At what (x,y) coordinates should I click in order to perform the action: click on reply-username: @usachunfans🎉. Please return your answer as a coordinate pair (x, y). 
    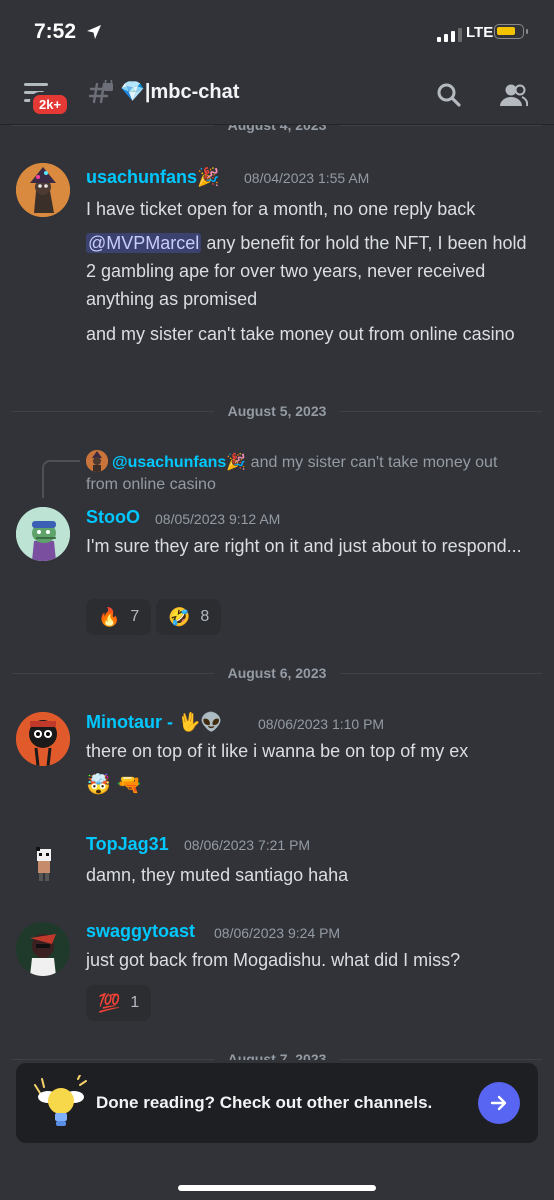
    Looking at the image, I should click on (179, 462).